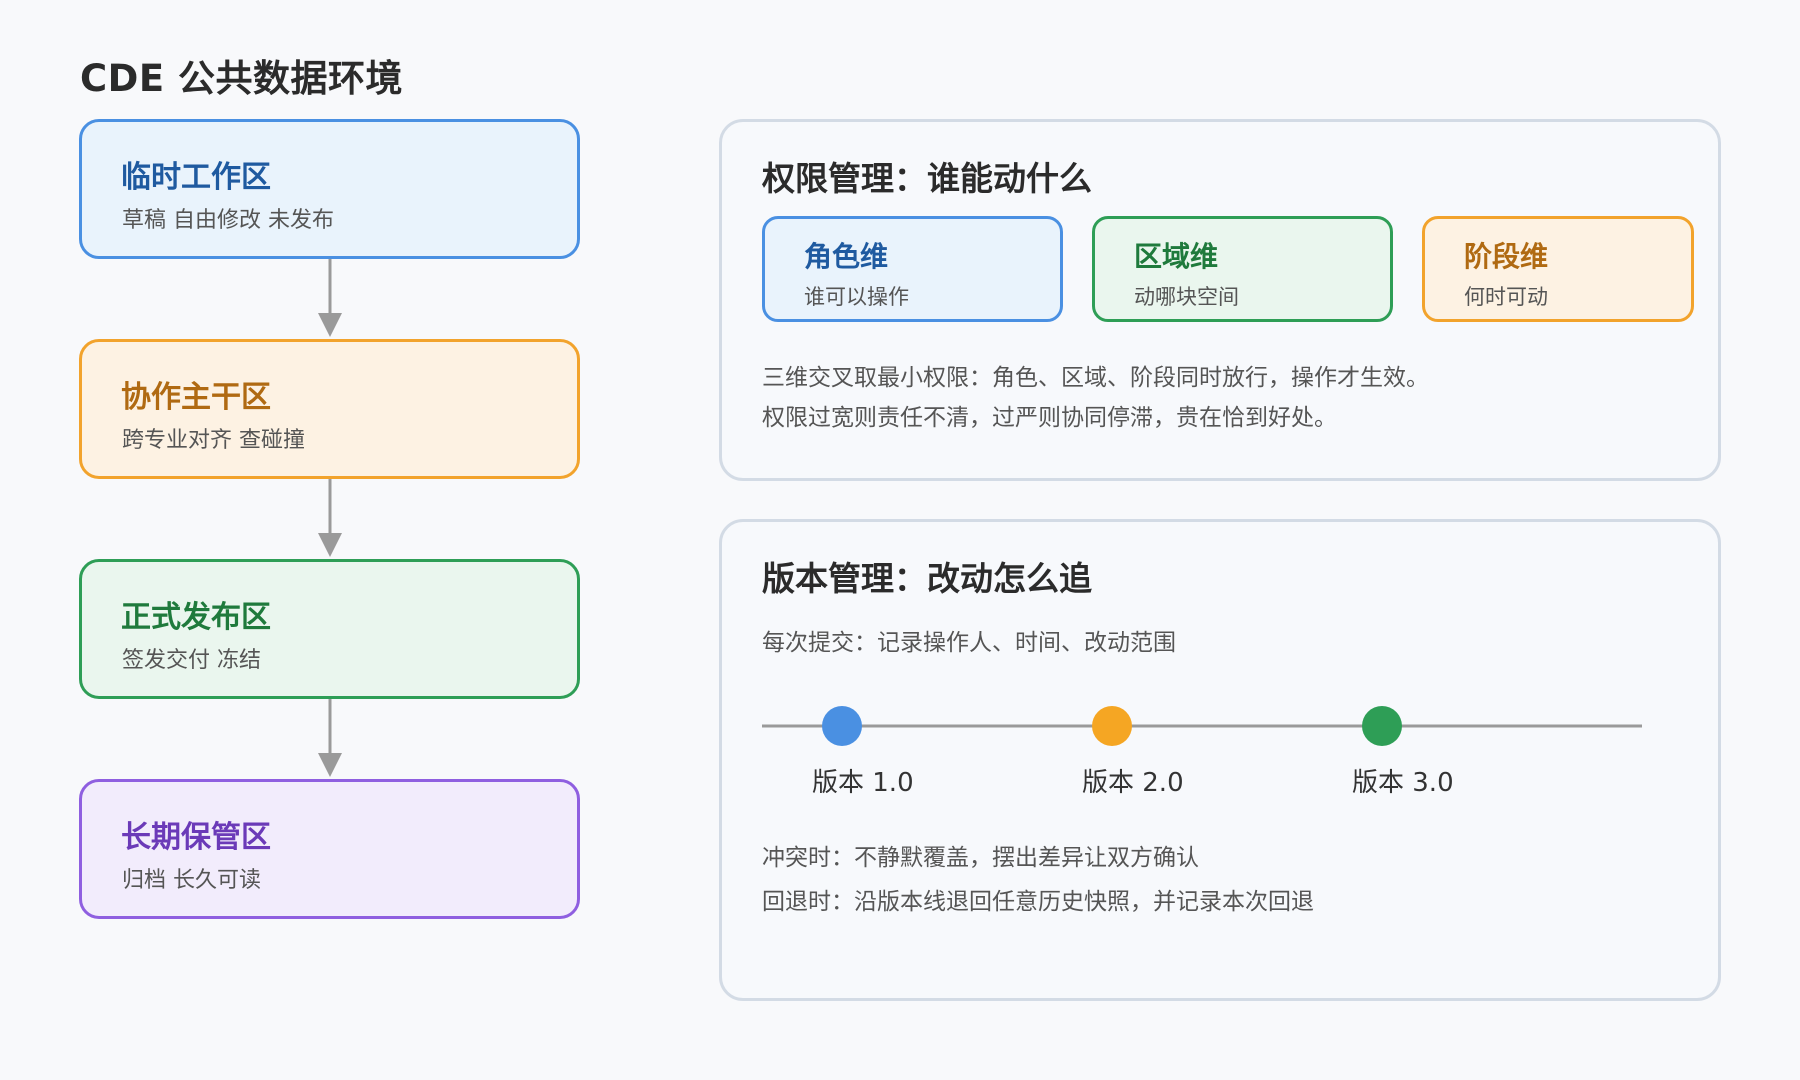 This screenshot has height=1080, width=1800. What do you see at coordinates (927, 178) in the screenshot?
I see `permission-panel-title: 权限管理：谁能动什么` at bounding box center [927, 178].